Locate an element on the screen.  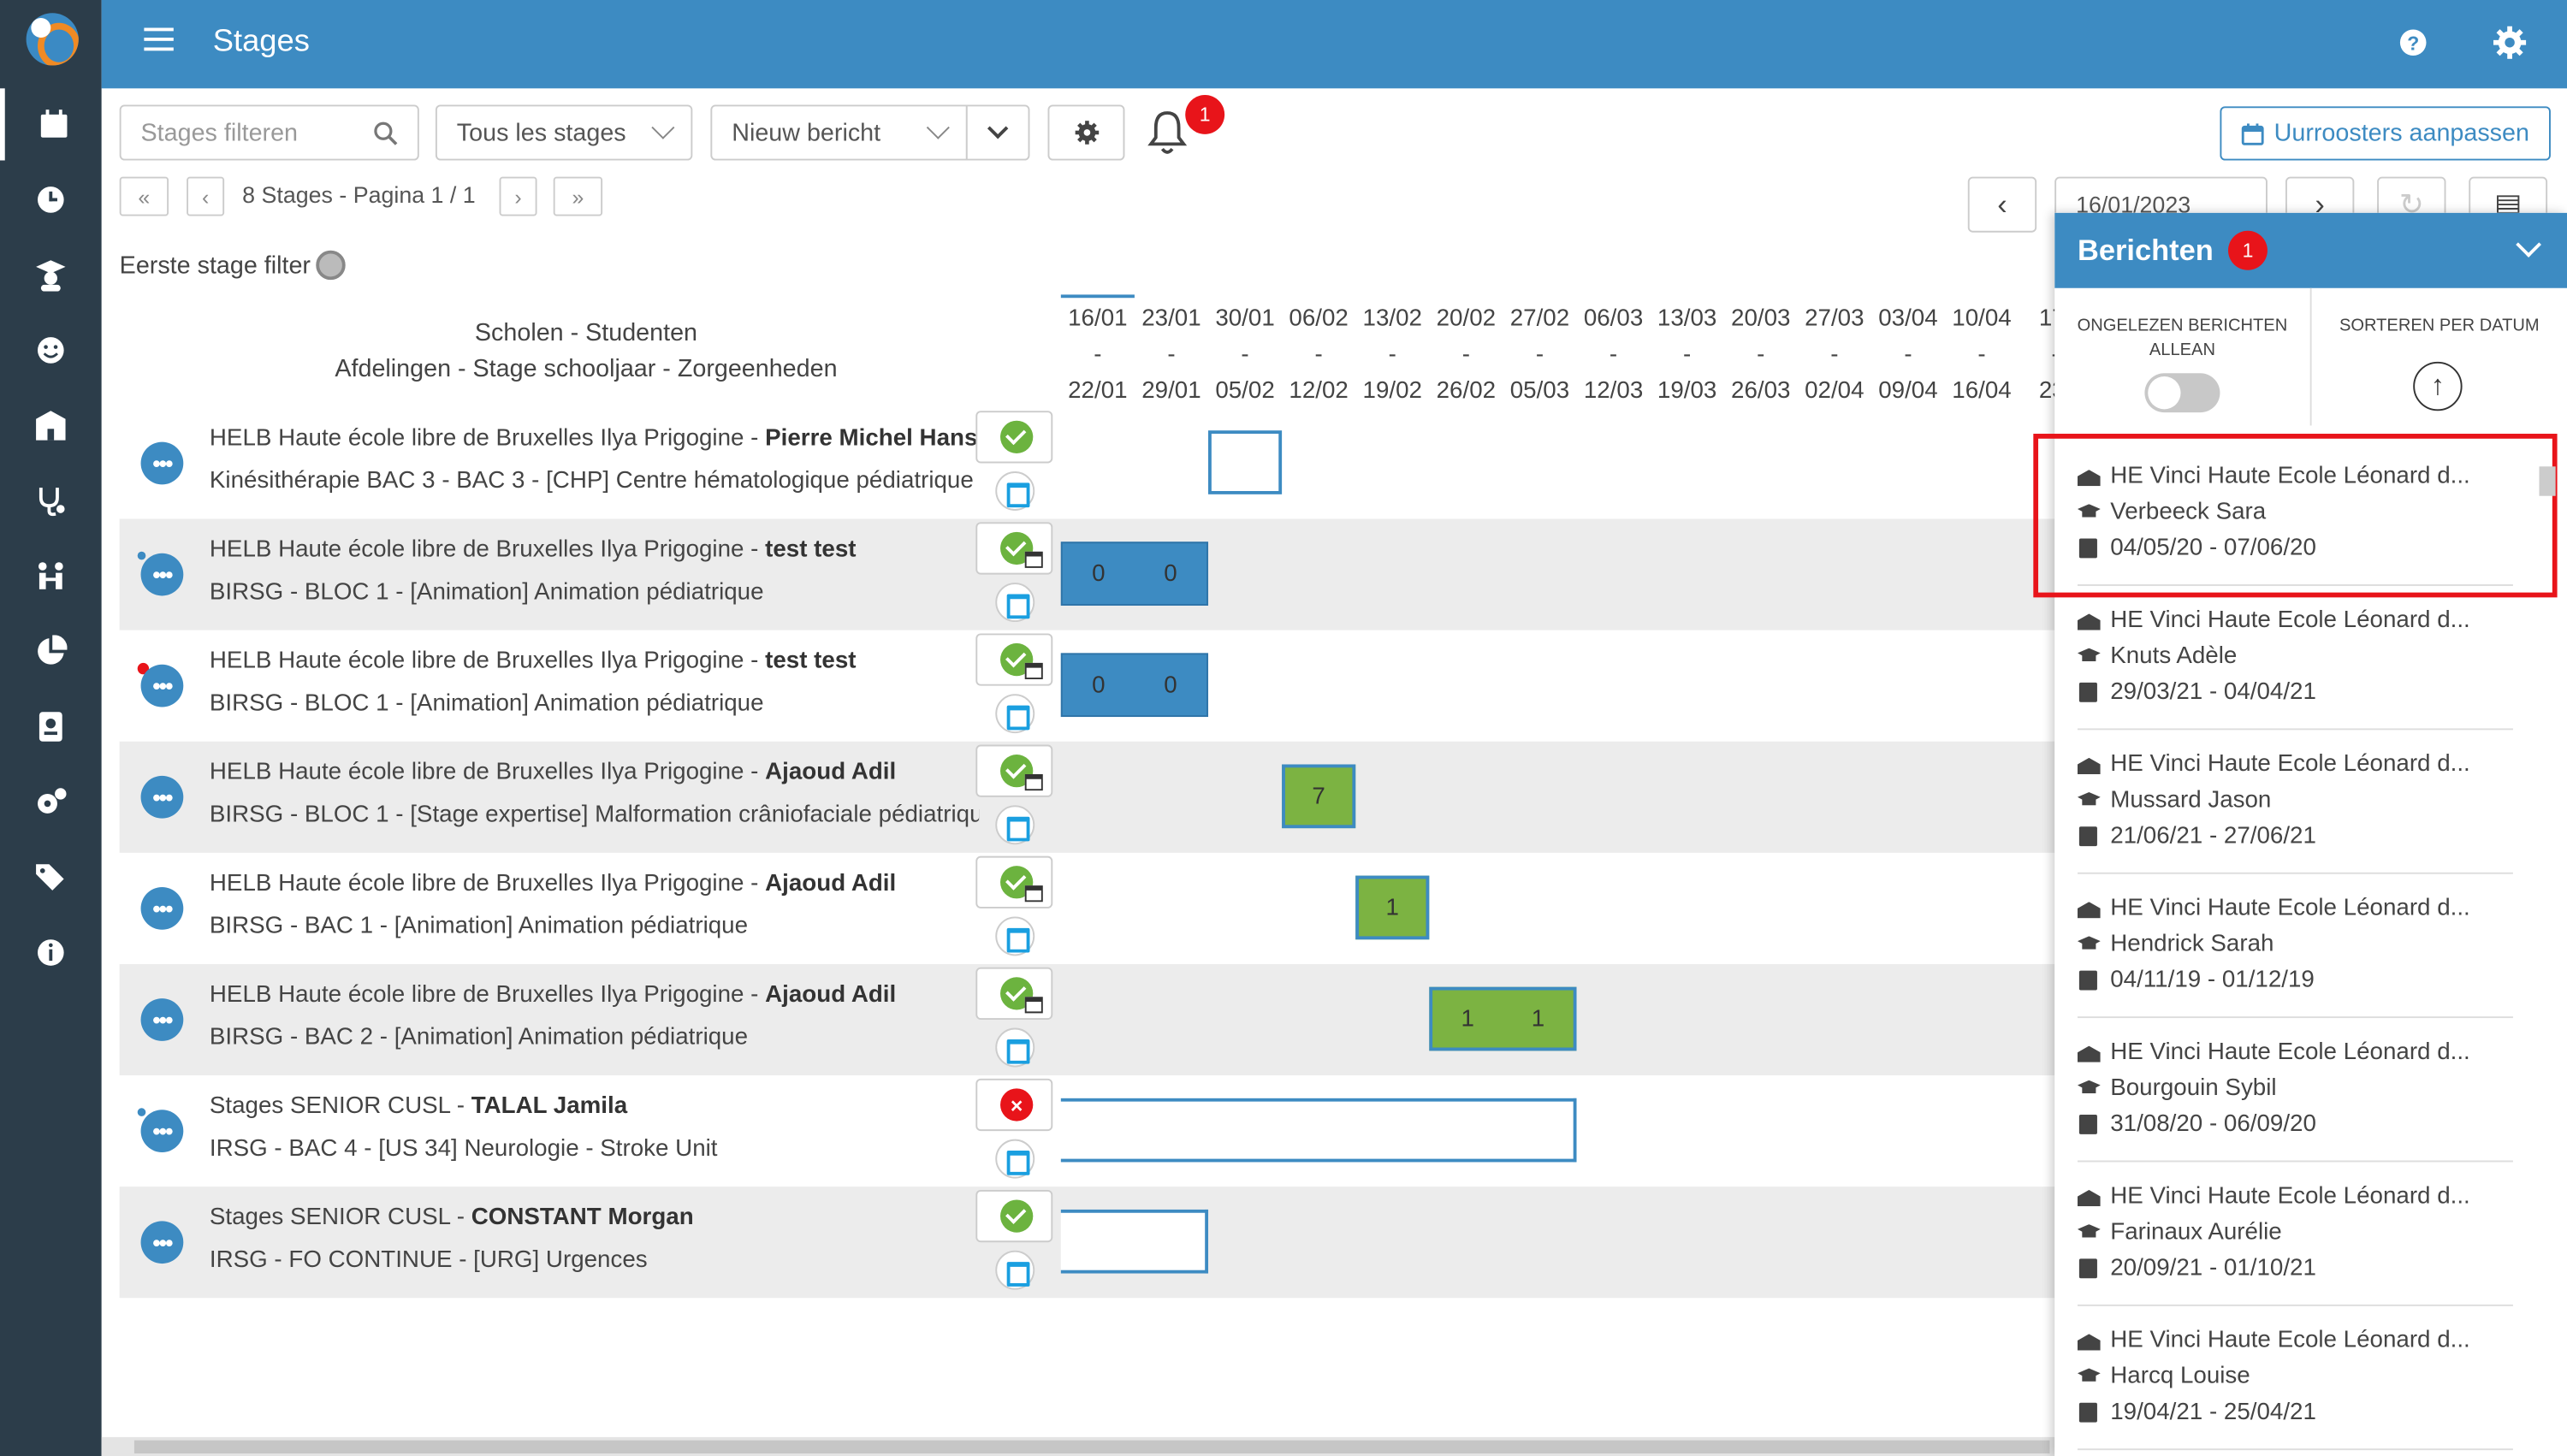
settings-button is located at coordinates (1086, 132).